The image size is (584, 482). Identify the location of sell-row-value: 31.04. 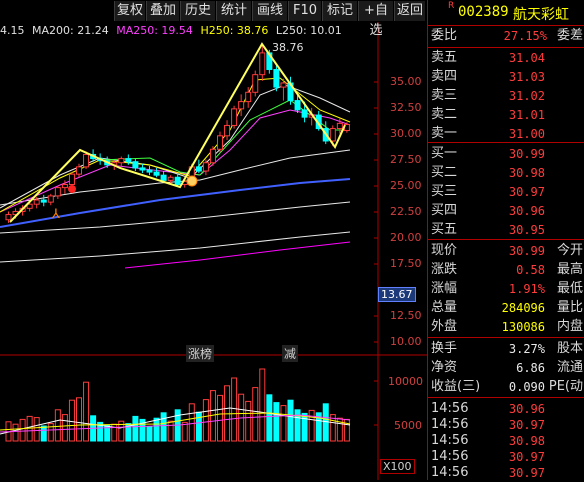
(526, 58).